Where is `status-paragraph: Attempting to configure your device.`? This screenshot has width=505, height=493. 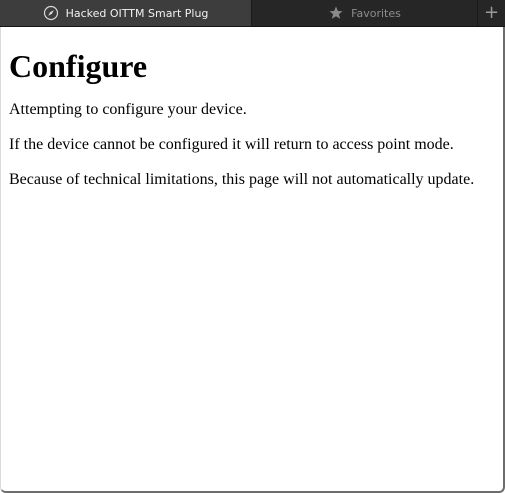 status-paragraph: Attempting to configure your device. is located at coordinates (128, 109).